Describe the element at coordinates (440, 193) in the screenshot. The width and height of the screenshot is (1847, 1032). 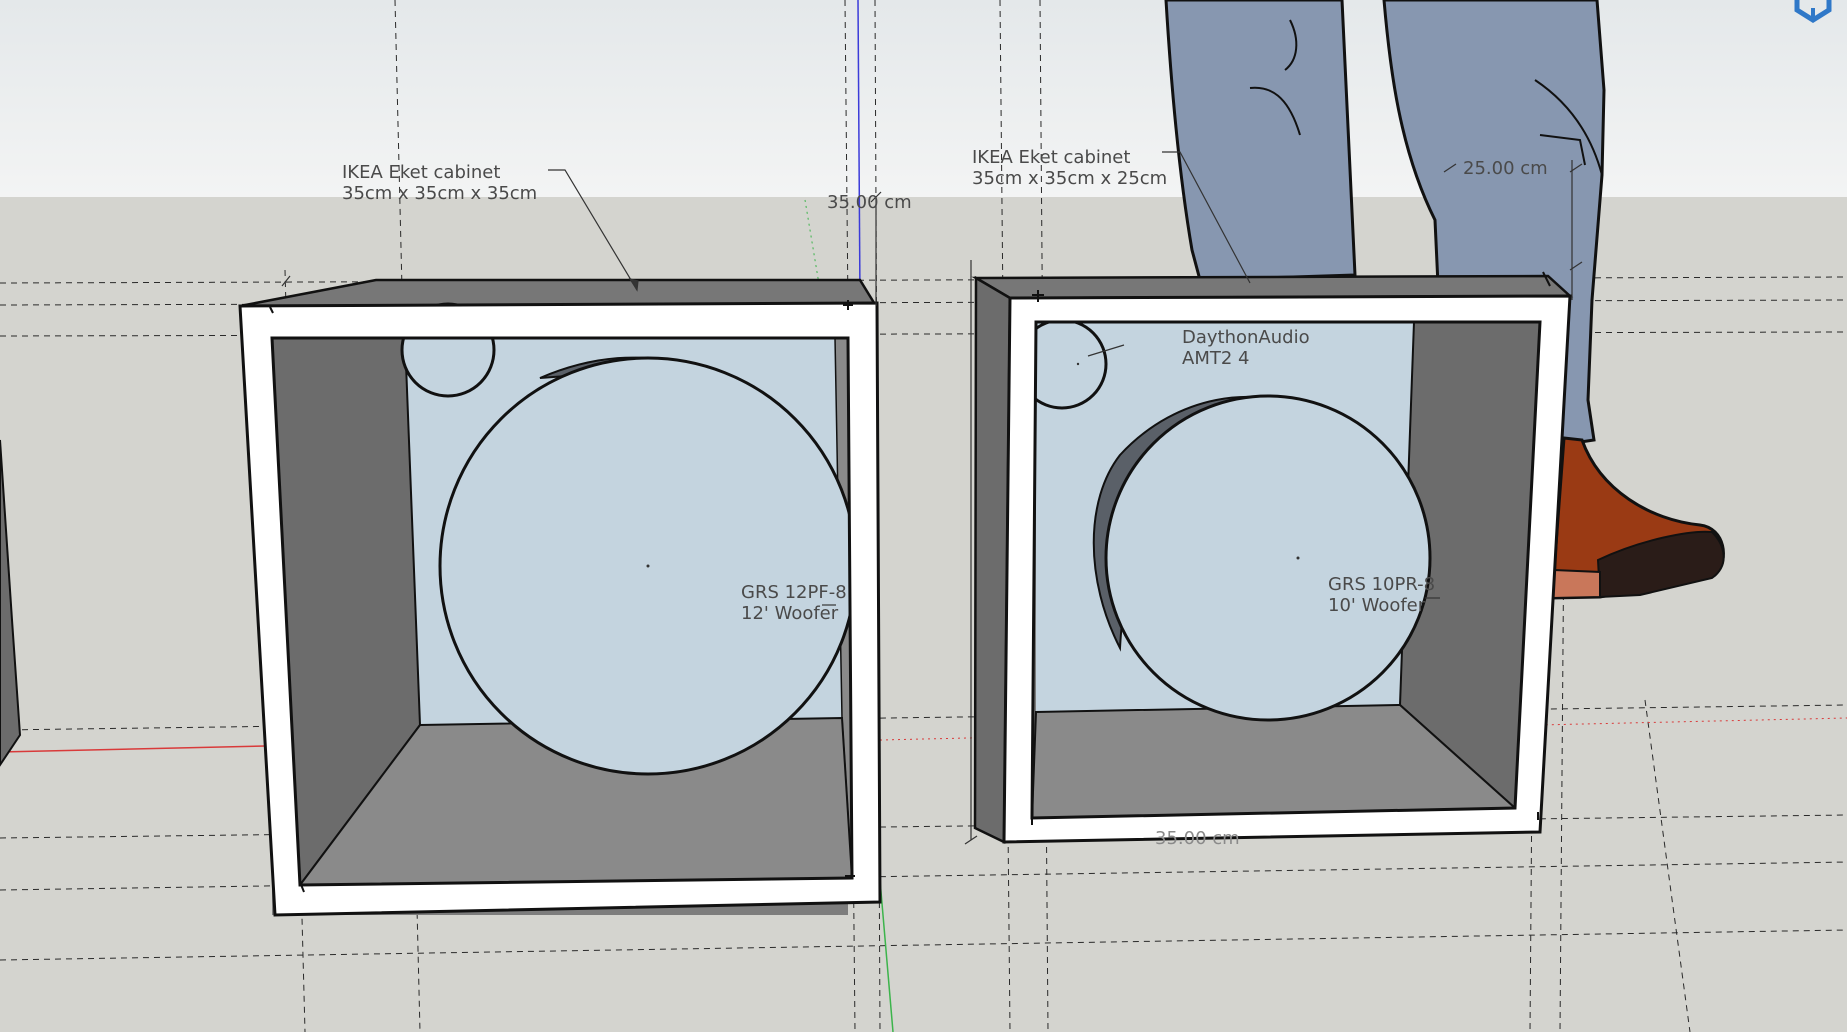
I see `left-cabinet-label-line2: 35cm x 35cm x 35cm` at that location.